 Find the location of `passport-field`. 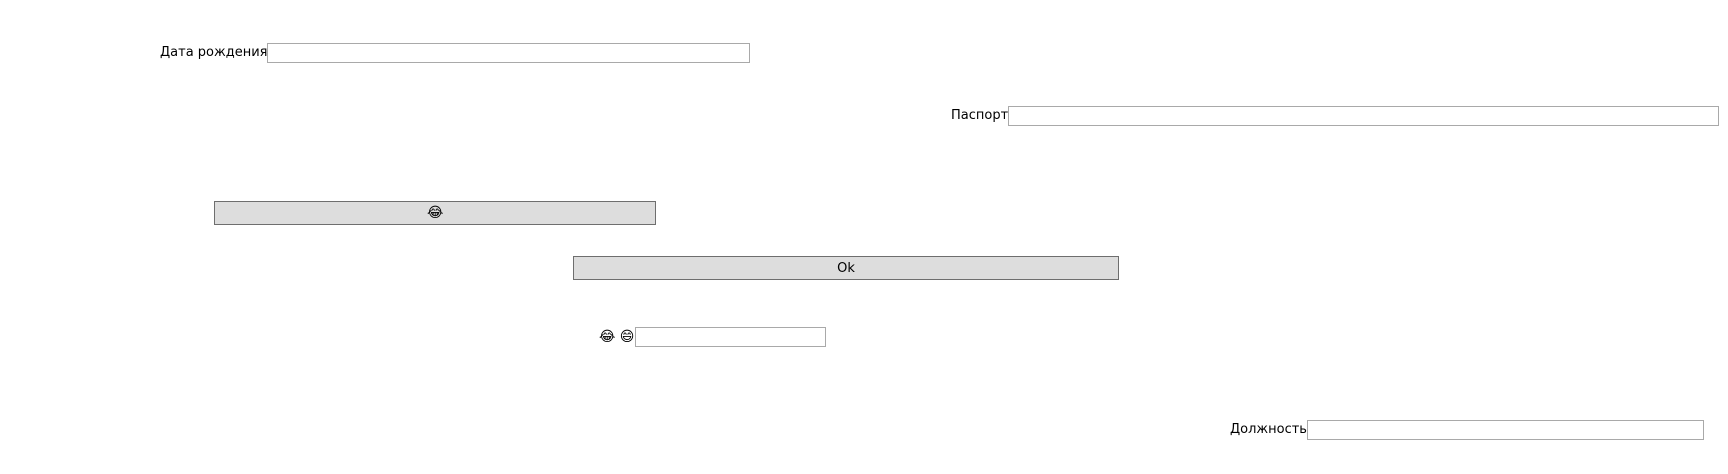

passport-field is located at coordinates (1364, 116).